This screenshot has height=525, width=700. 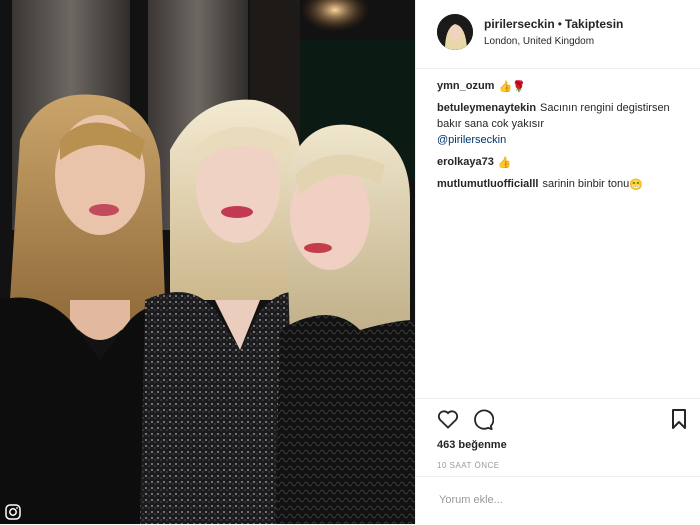 What do you see at coordinates (471, 140) in the screenshot?
I see `comment-mention-link: @pirilerseckin` at bounding box center [471, 140].